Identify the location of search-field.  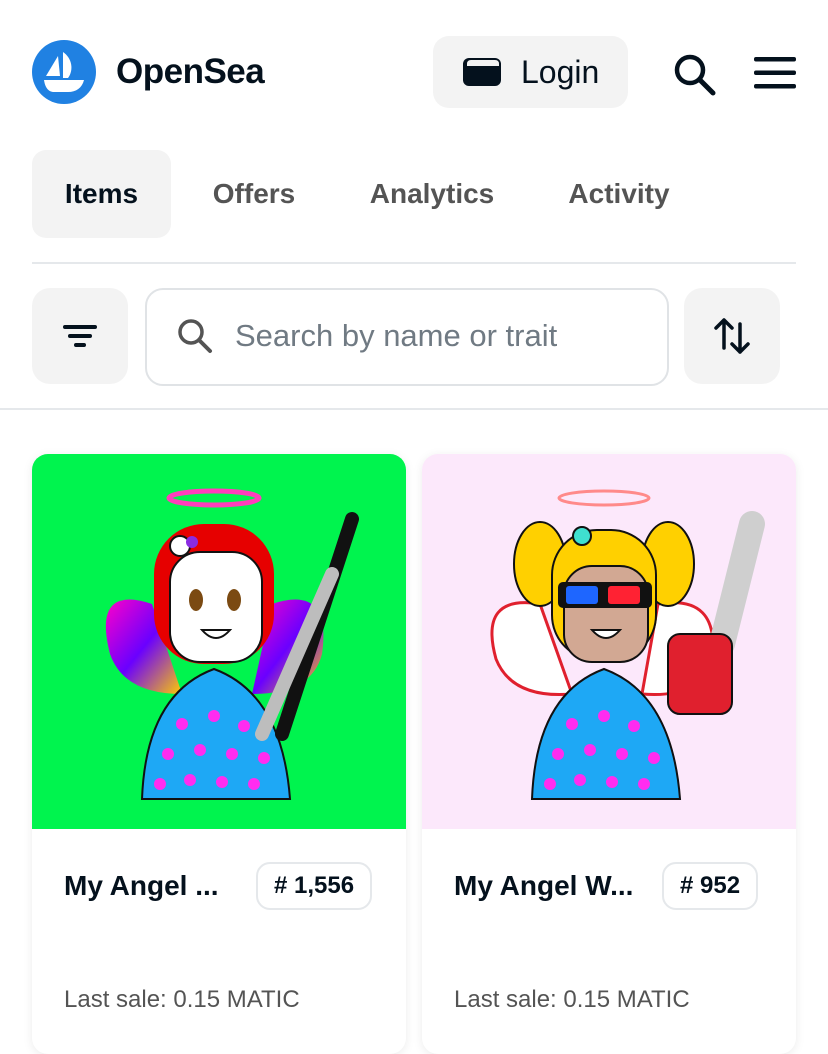
(407, 337).